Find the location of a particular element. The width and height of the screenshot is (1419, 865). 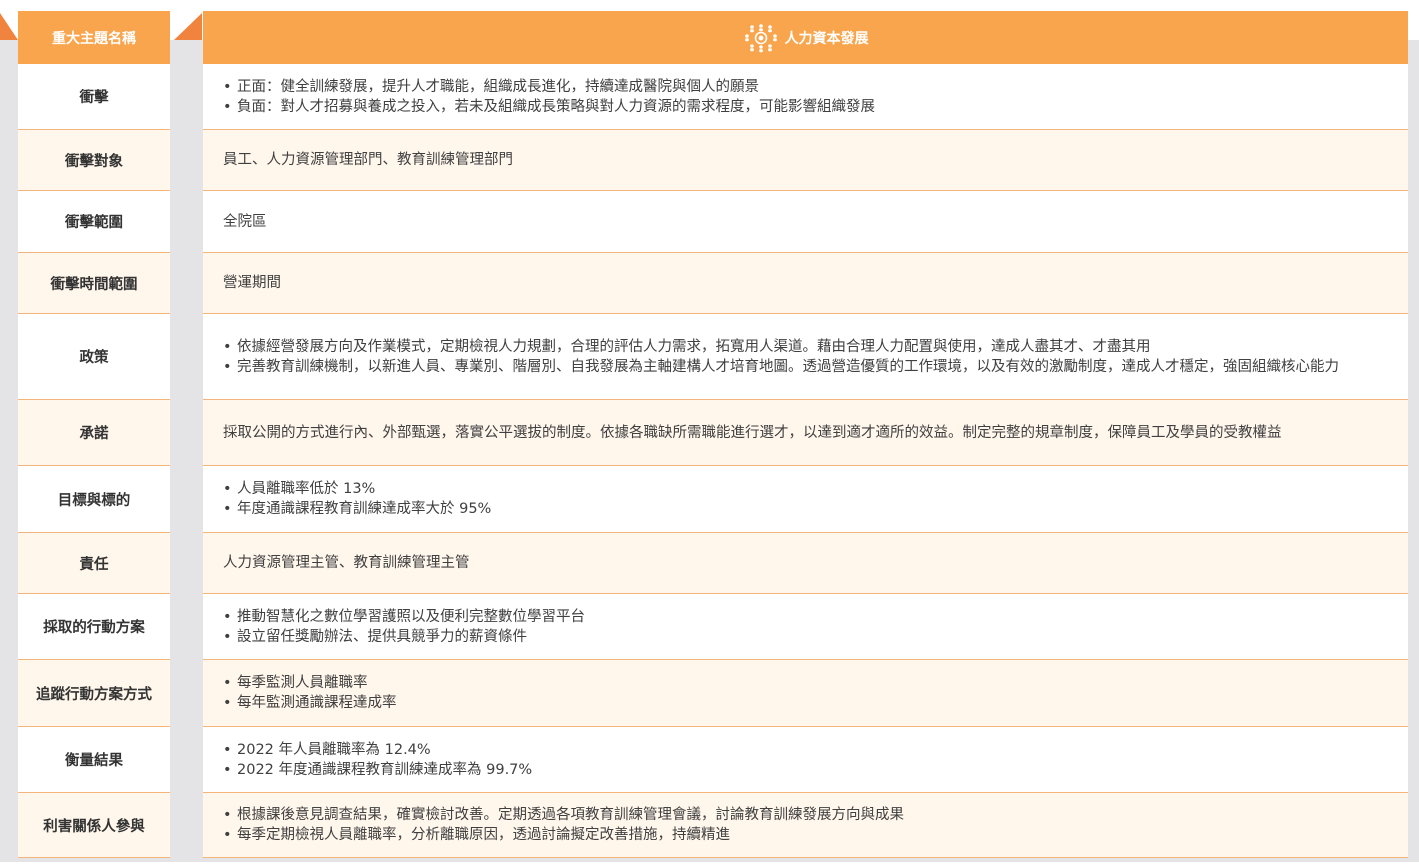

row-content: 員工、人力資源管理部門、教育訓練管理部門 is located at coordinates (805, 160).